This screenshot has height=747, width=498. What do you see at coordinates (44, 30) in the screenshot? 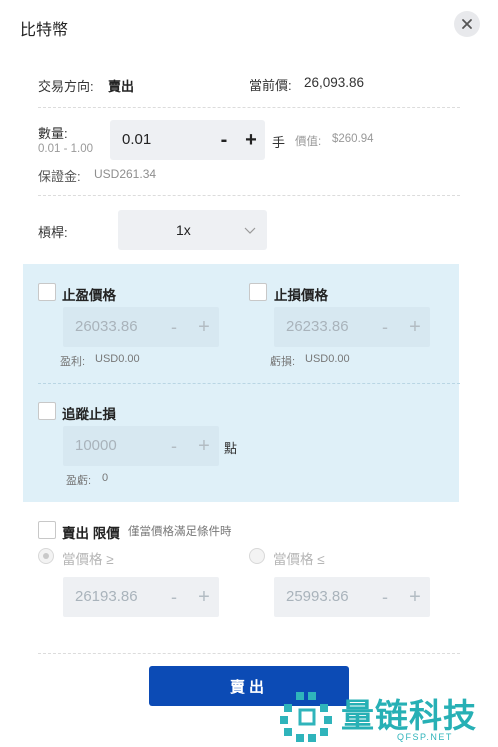
I see `dialog-title: 比特幣` at bounding box center [44, 30].